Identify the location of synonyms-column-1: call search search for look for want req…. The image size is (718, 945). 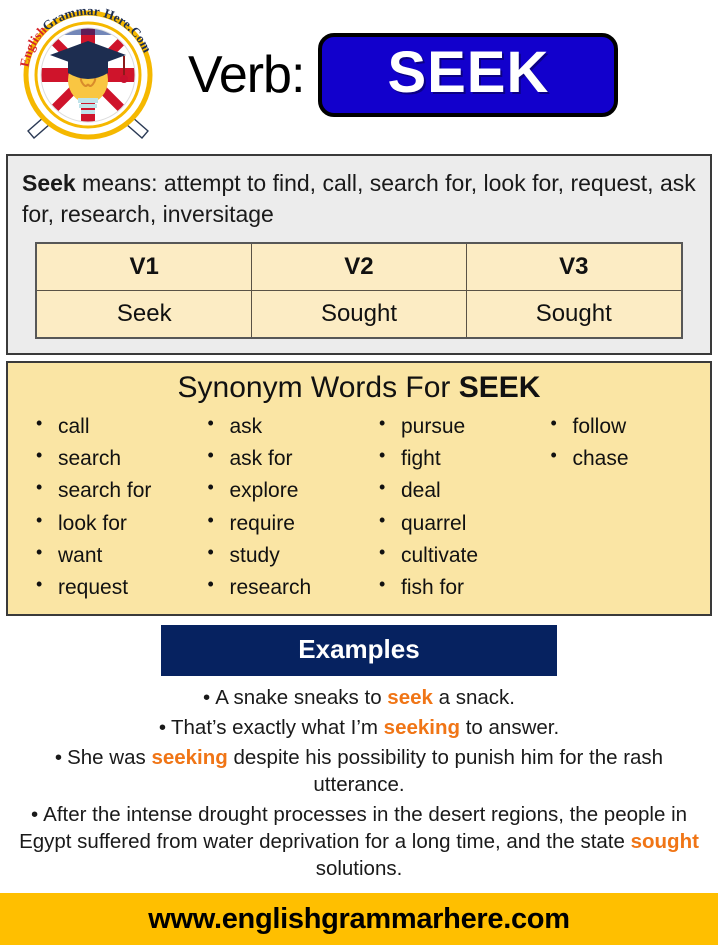
(102, 507).